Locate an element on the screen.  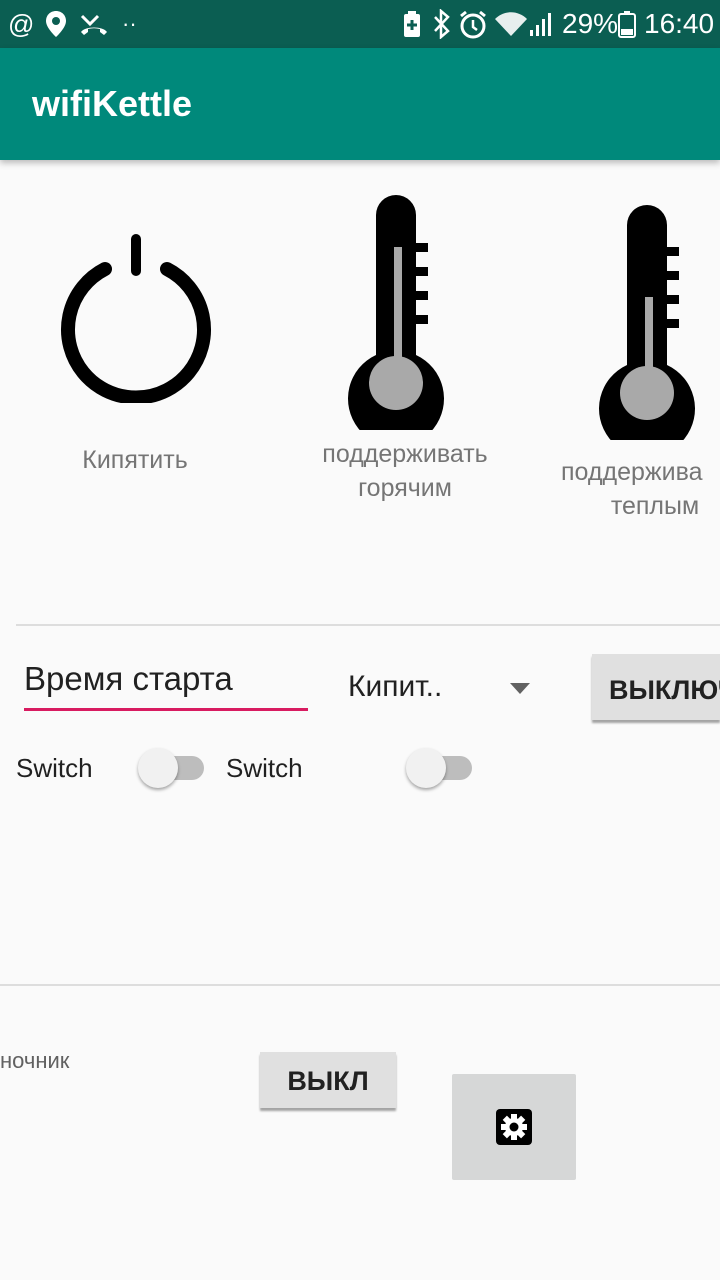
battery-saver-icon is located at coordinates (412, 24).